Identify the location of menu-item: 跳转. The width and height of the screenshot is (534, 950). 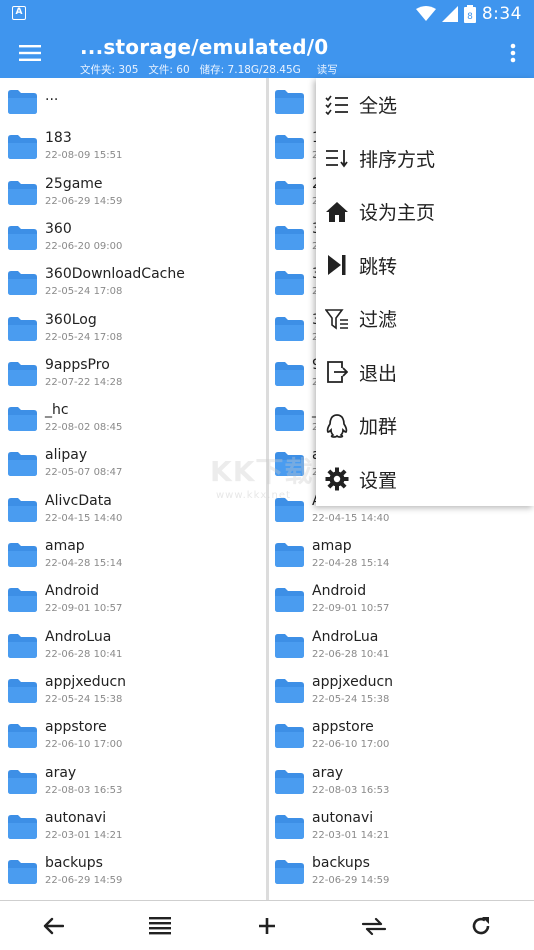
(425, 266).